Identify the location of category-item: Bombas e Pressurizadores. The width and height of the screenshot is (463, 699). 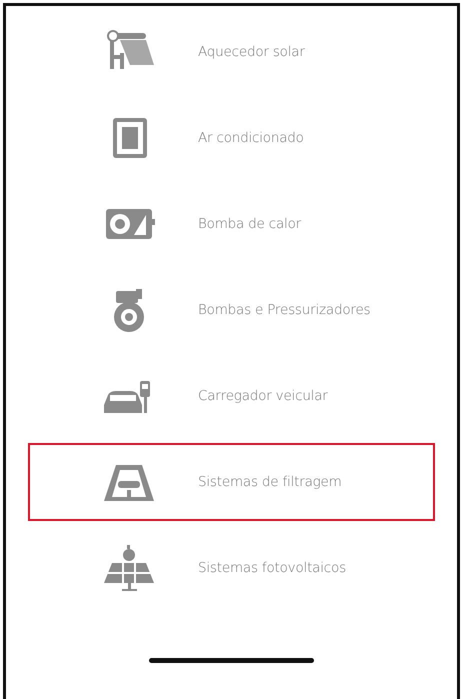
(231, 310).